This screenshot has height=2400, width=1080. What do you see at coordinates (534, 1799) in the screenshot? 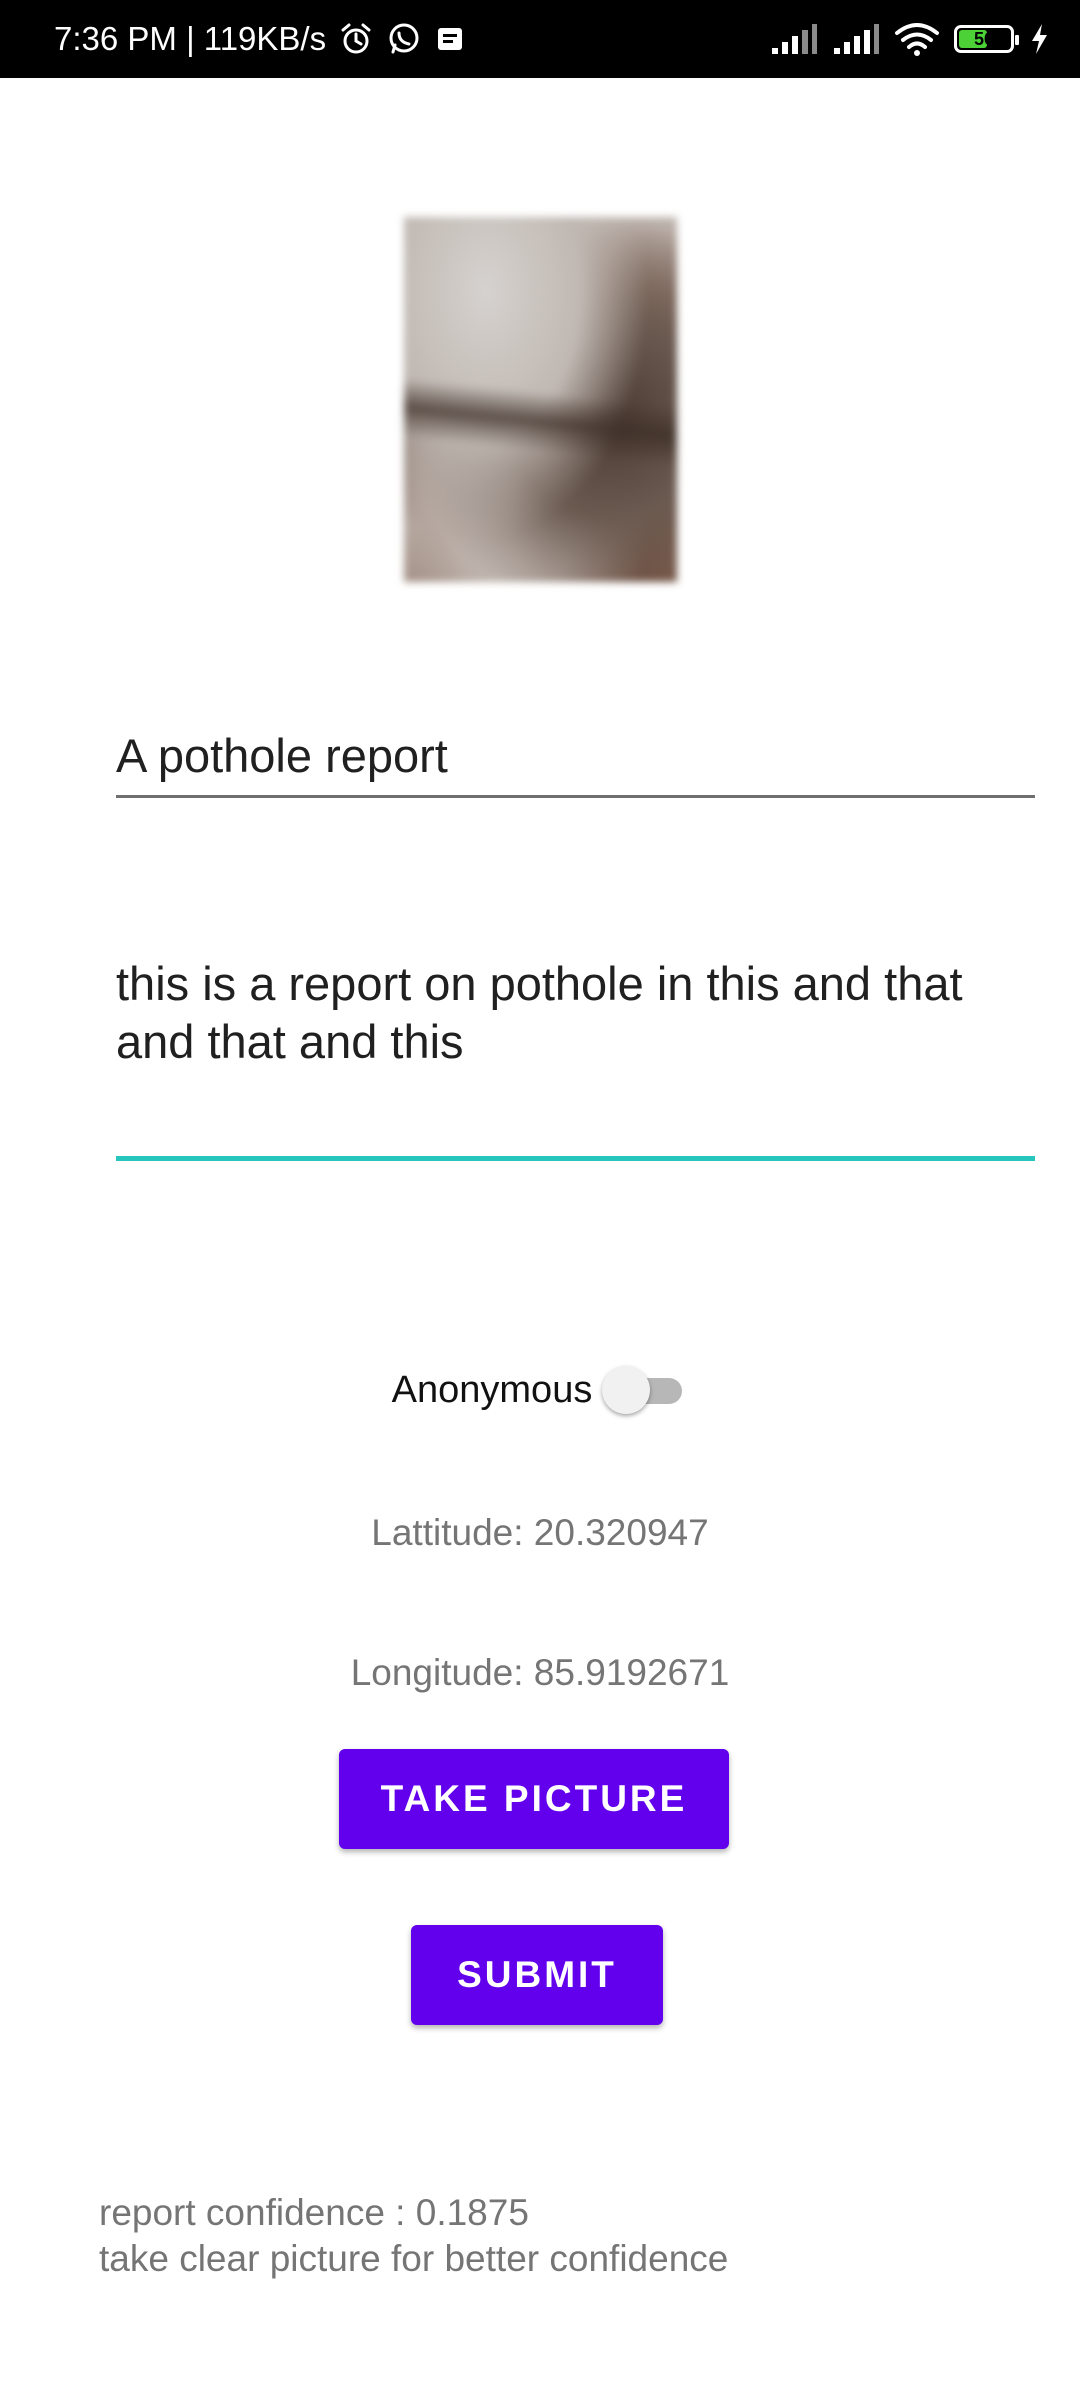
I see `take-picture-button: TAKE PICTURE` at bounding box center [534, 1799].